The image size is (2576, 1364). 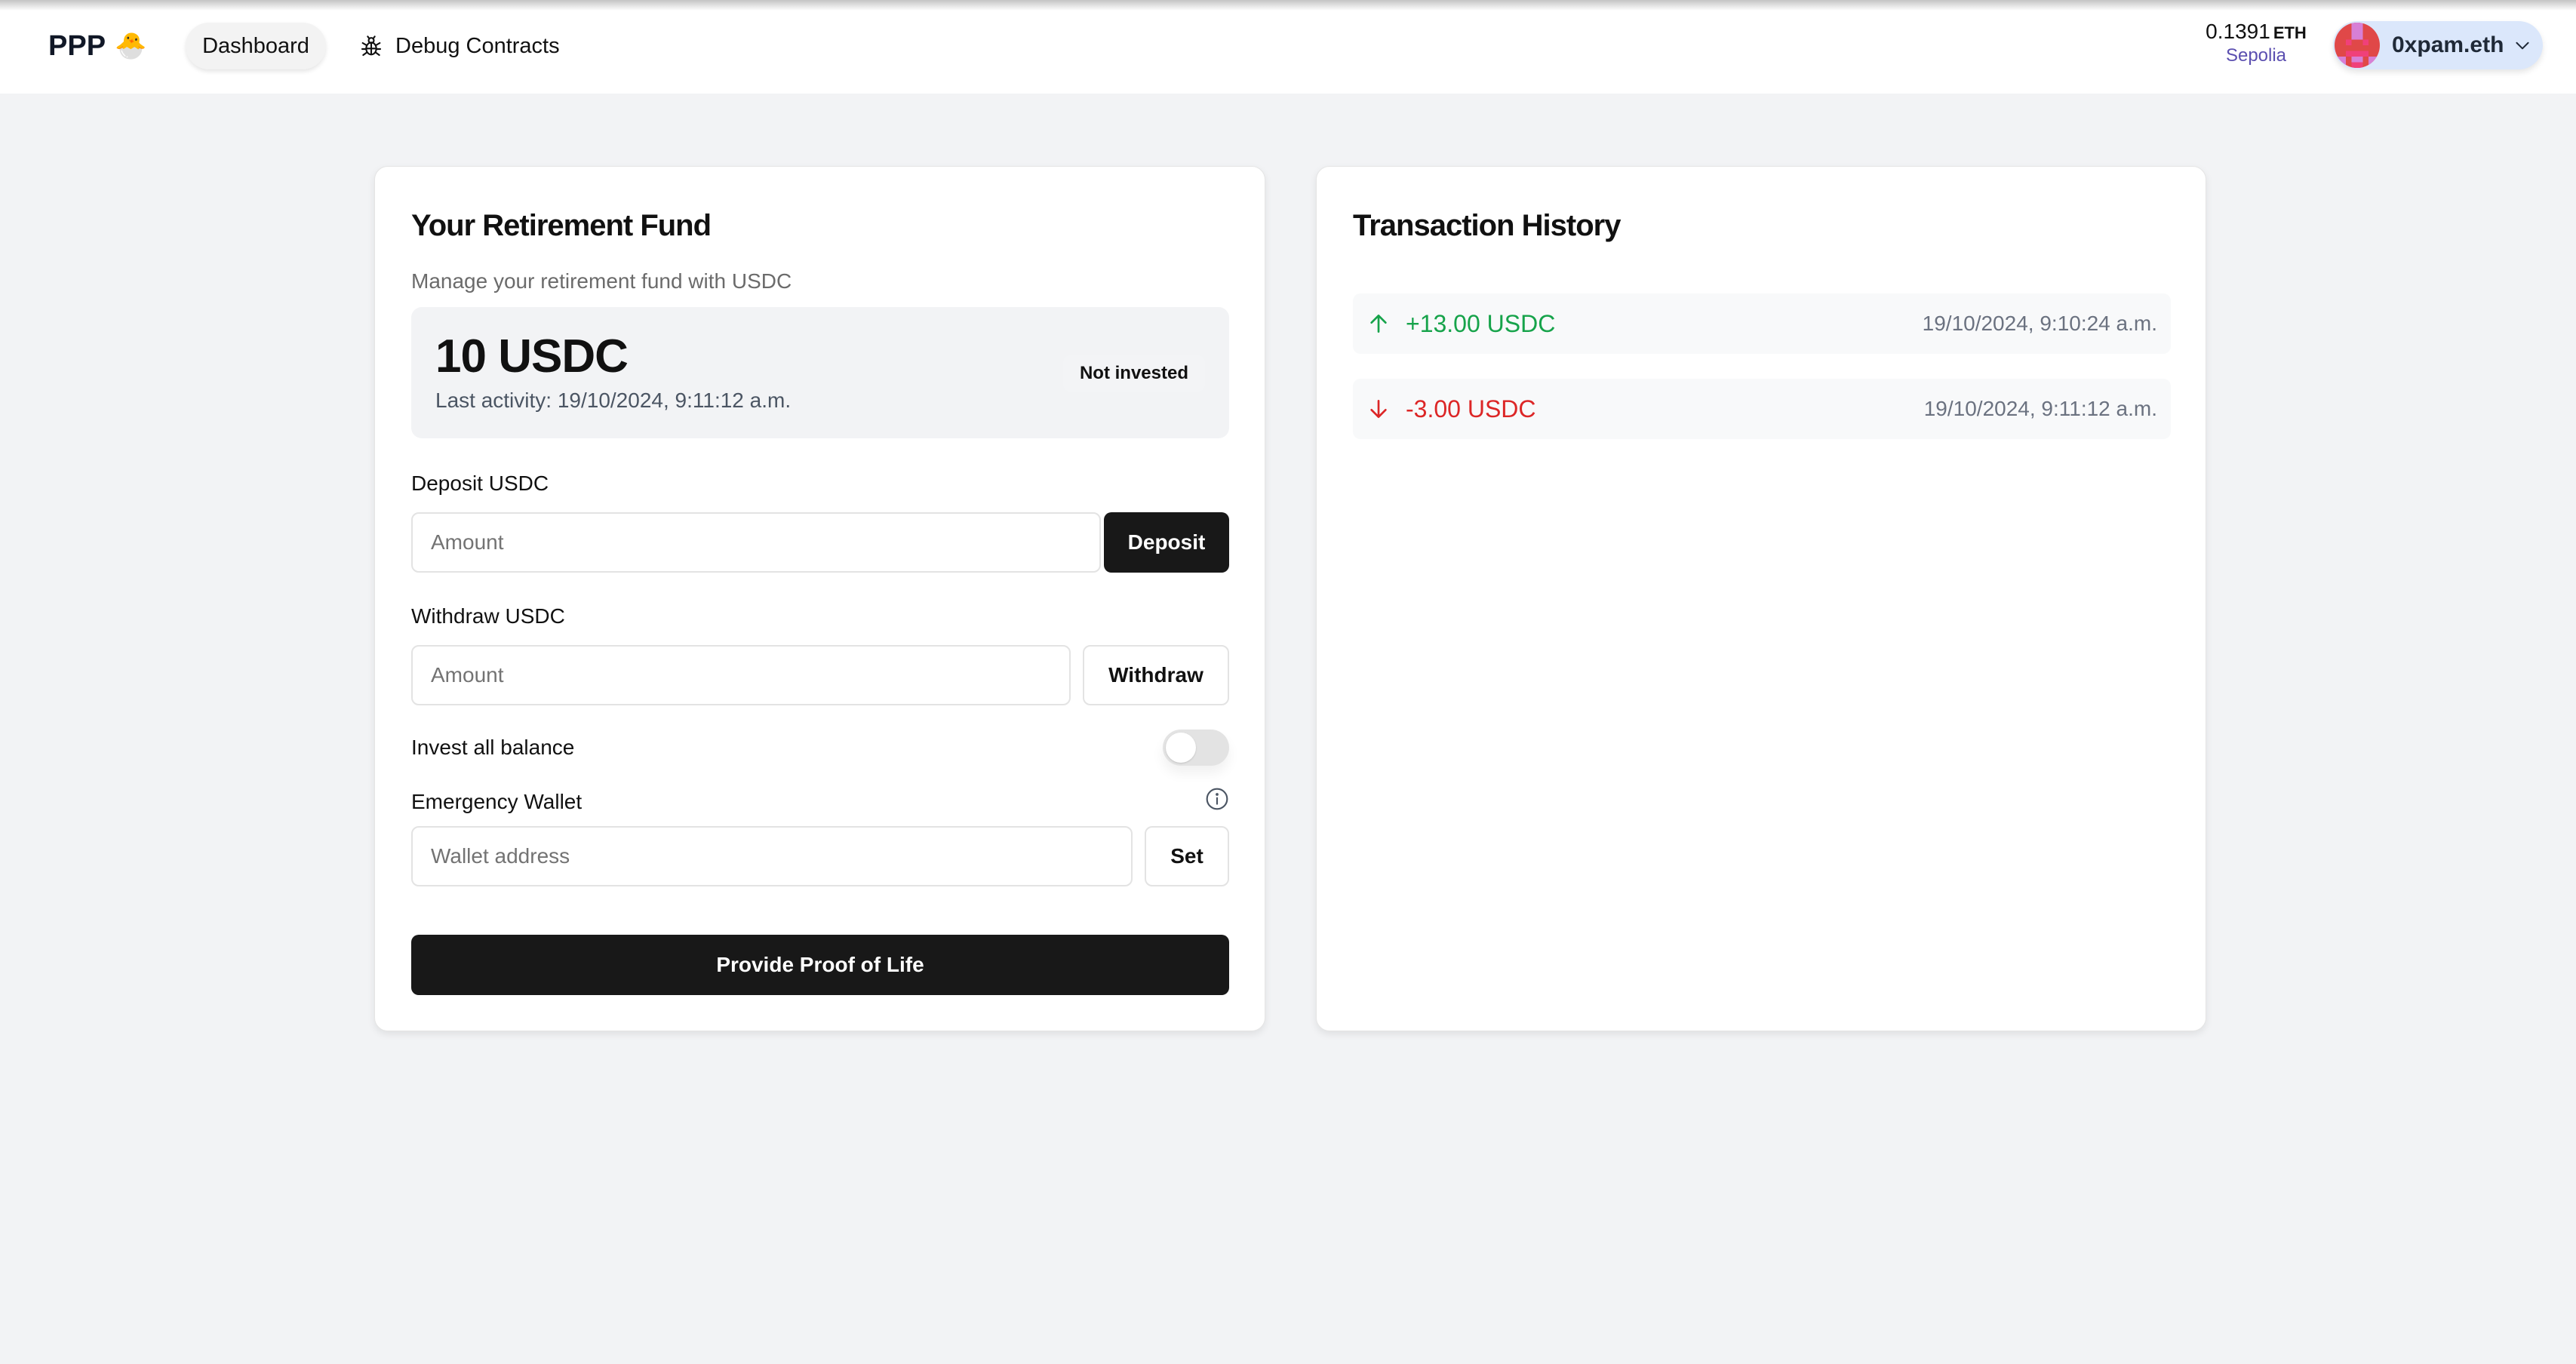 What do you see at coordinates (1487, 225) in the screenshot?
I see `history-title: Transaction History` at bounding box center [1487, 225].